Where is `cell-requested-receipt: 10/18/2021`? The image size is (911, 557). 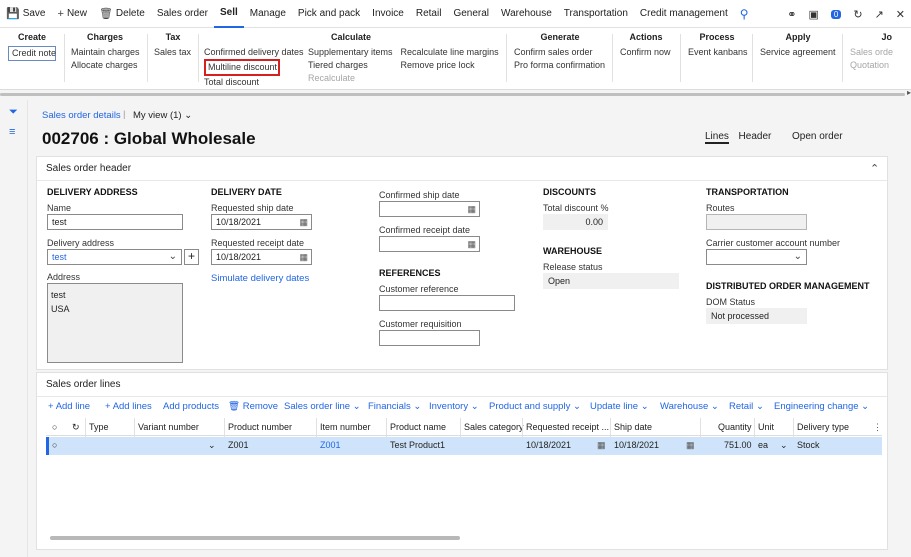 cell-requested-receipt: 10/18/2021 is located at coordinates (548, 445).